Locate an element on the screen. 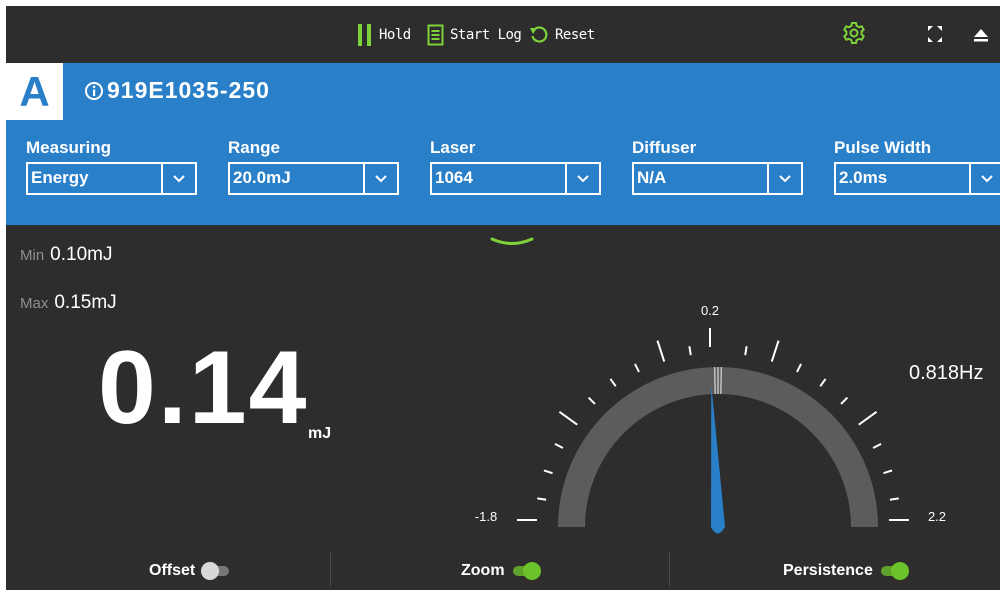  bottom-bar: Offset Zoom Persistence is located at coordinates (503, 571).